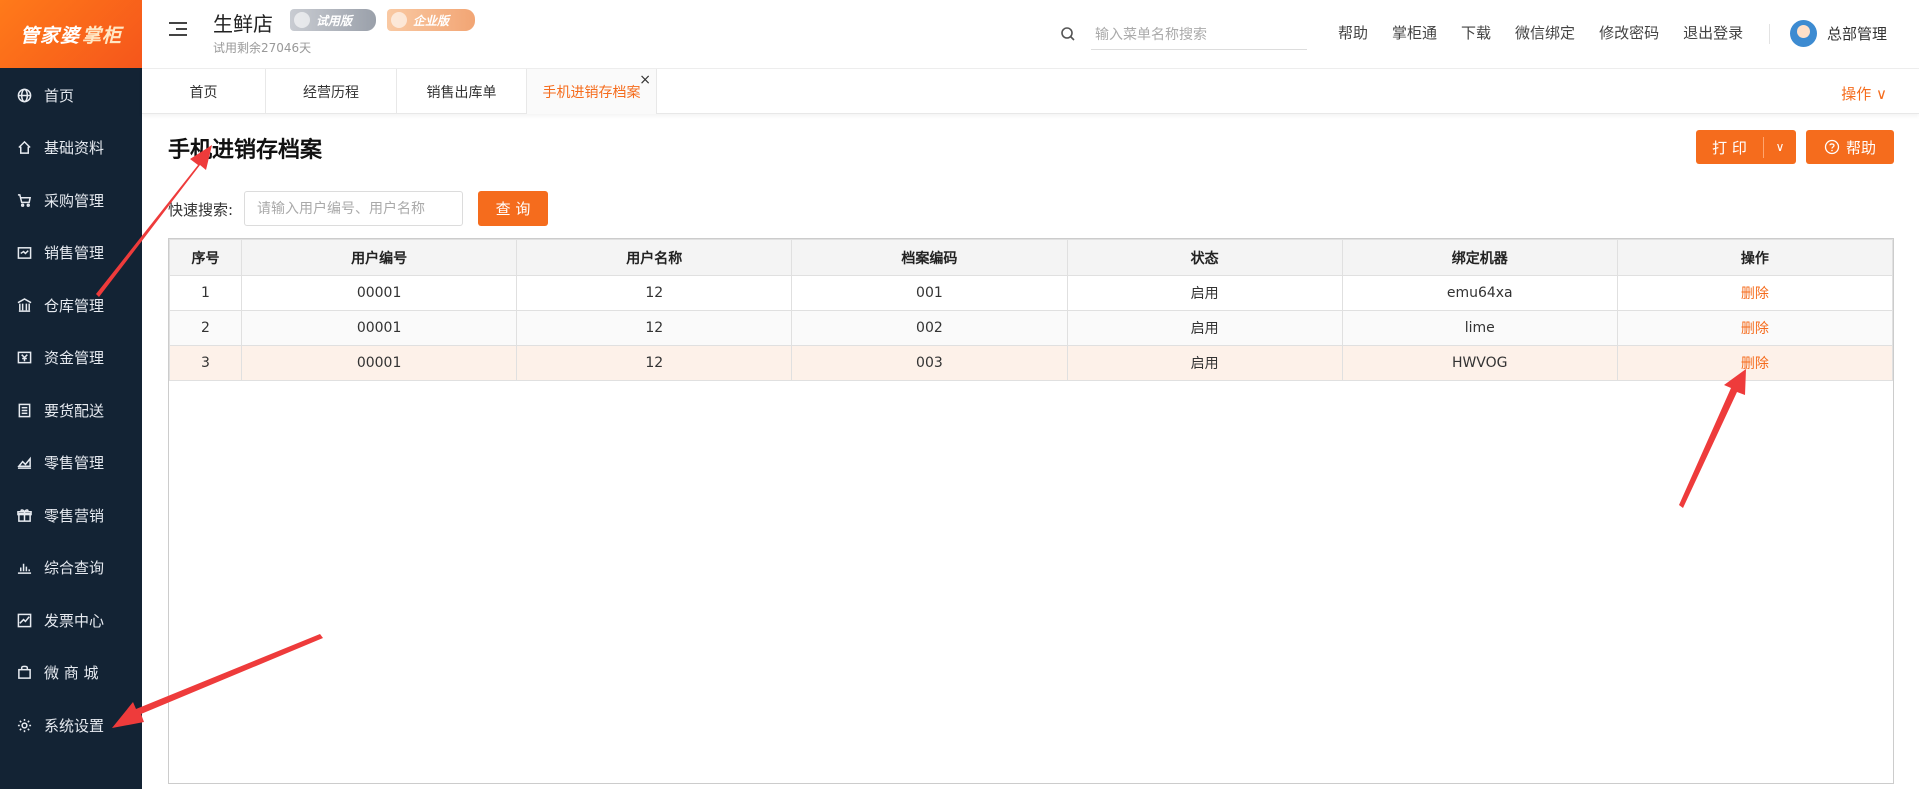 This screenshot has height=789, width=1919. What do you see at coordinates (74, 725) in the screenshot?
I see `sidebar-item-label: 系统设置` at bounding box center [74, 725].